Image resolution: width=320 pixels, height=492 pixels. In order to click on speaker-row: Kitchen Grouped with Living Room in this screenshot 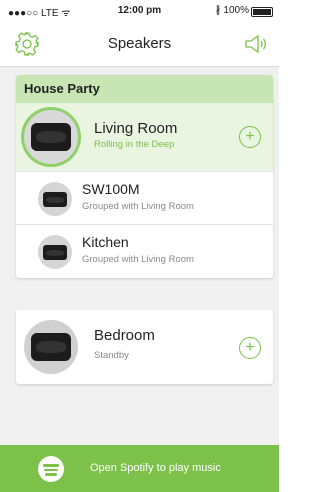, I will do `click(144, 251)`.